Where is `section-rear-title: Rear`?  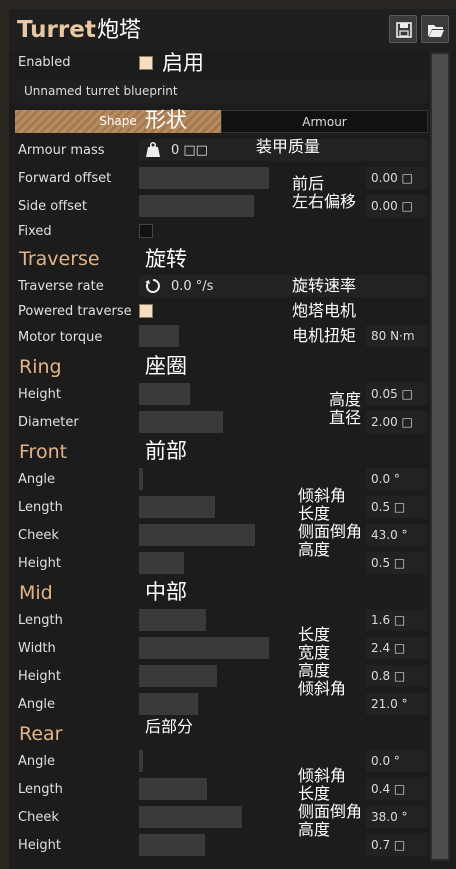 section-rear-title: Rear is located at coordinates (41, 734).